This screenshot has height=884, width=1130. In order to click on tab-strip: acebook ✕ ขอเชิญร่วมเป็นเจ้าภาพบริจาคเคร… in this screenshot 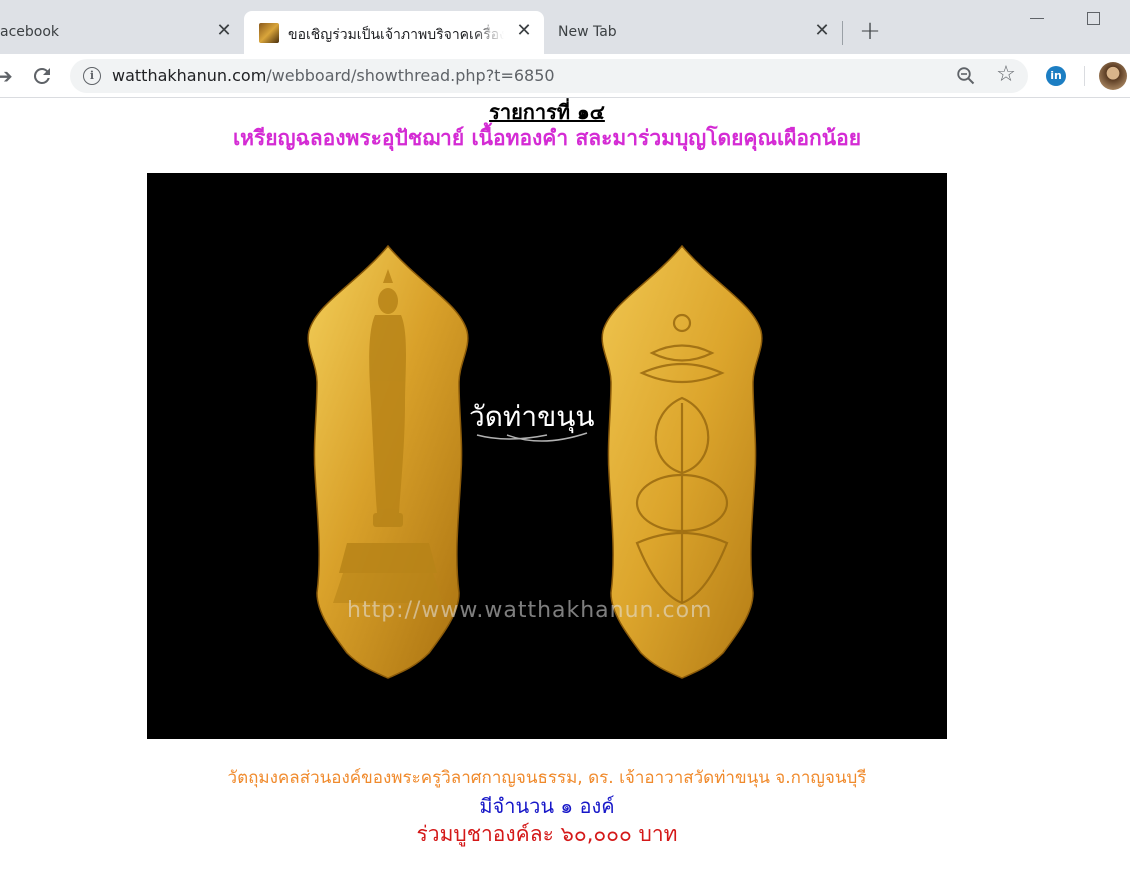, I will do `click(565, 27)`.